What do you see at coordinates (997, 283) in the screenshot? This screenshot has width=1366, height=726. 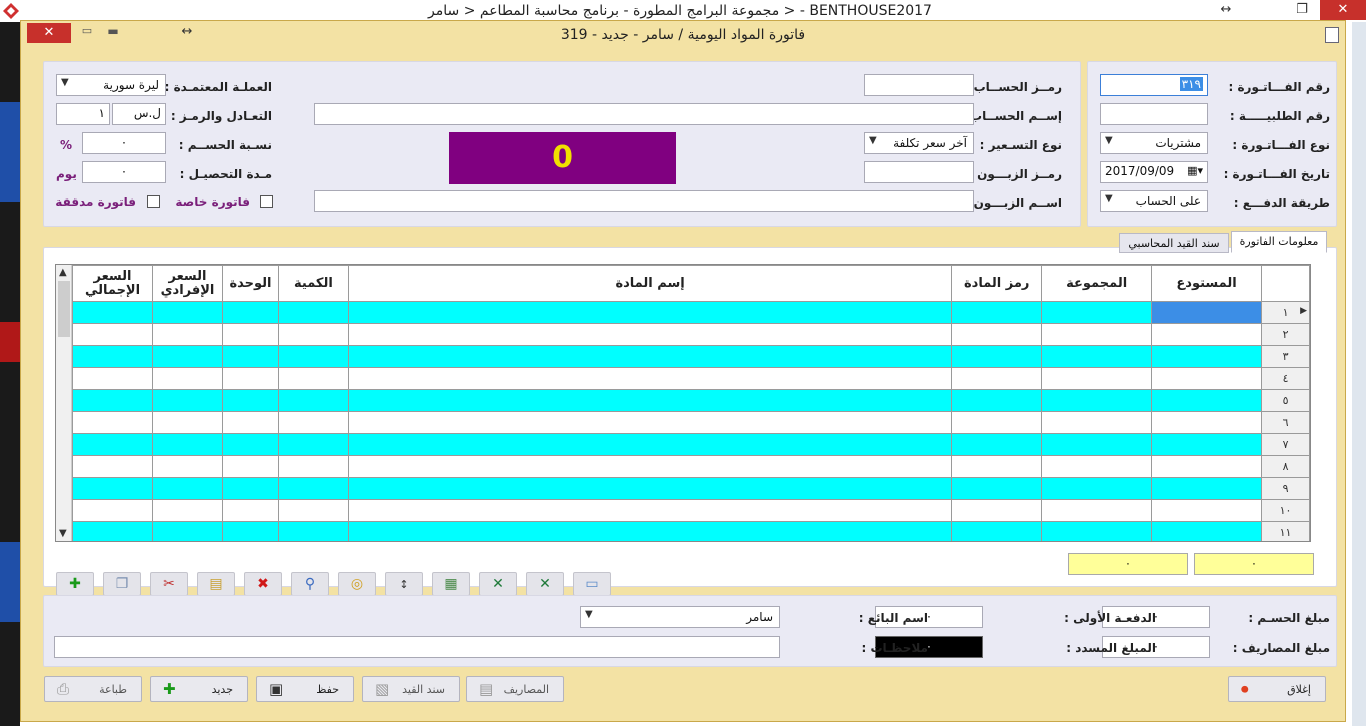 I see `col-header-item-code: رمز المادة` at bounding box center [997, 283].